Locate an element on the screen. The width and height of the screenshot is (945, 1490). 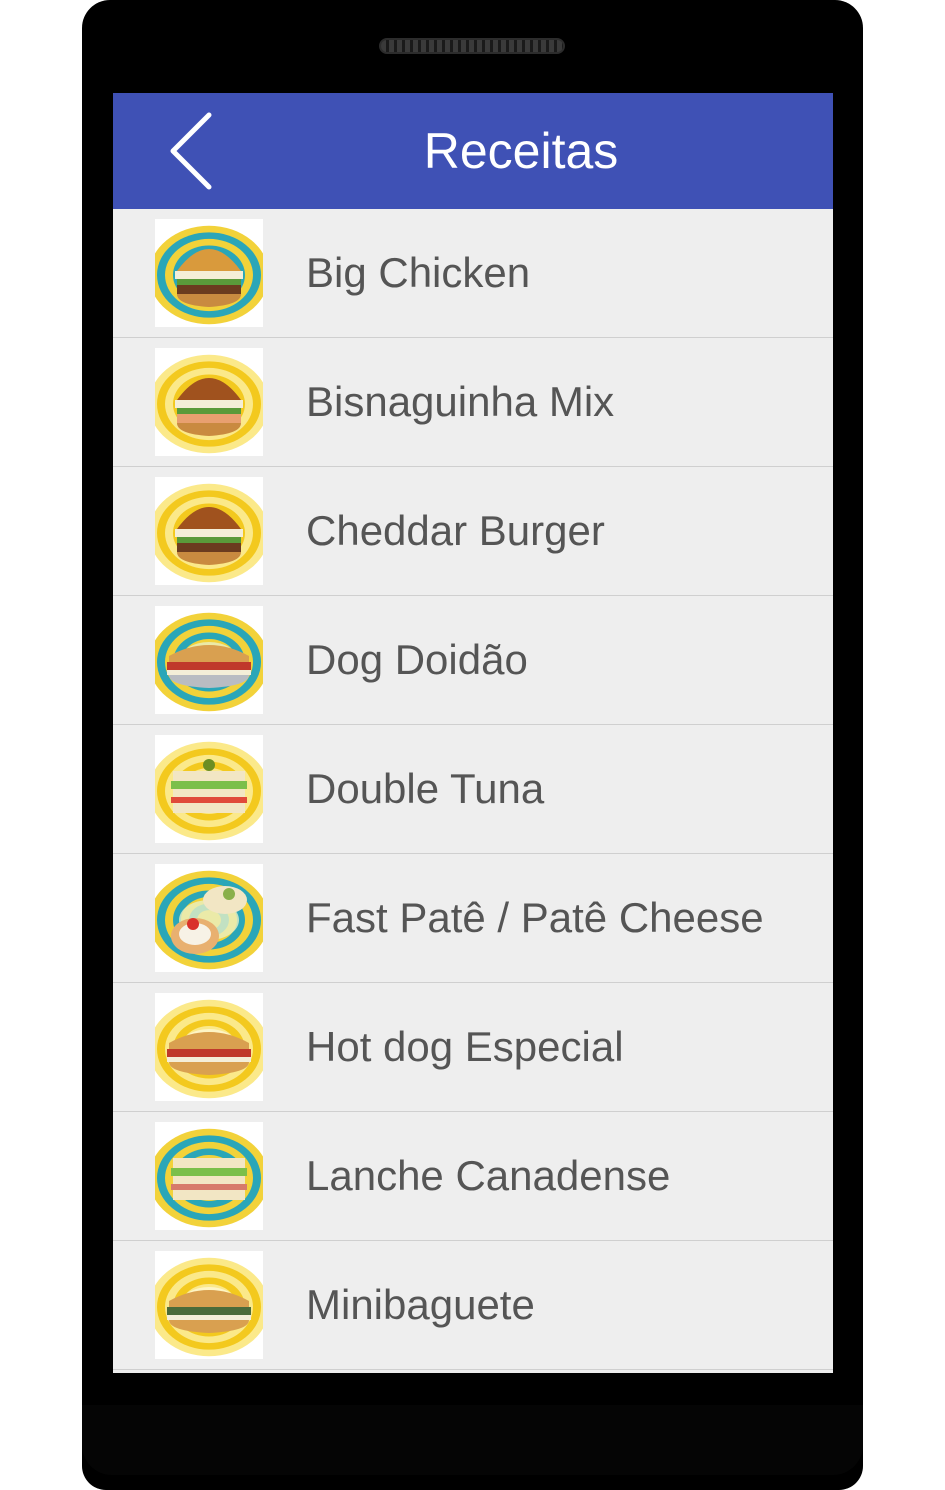
phone-bottom-bezel is located at coordinates (472, 1440).